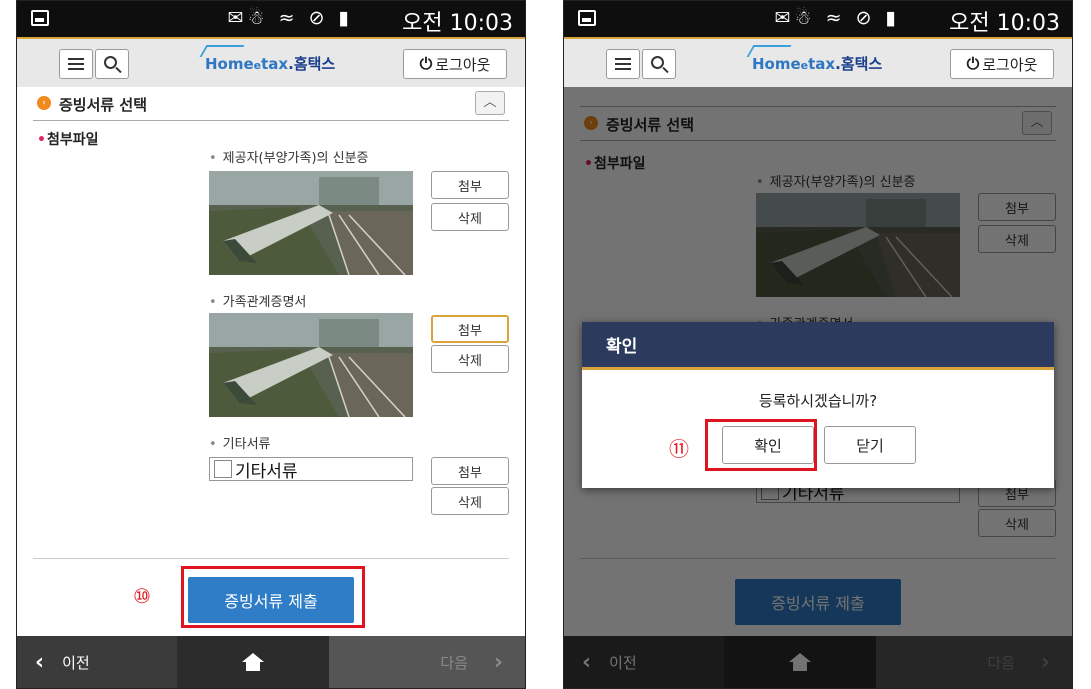 This screenshot has height=689, width=1091. I want to click on doc-label-text: 가족관계증명서, so click(264, 302).